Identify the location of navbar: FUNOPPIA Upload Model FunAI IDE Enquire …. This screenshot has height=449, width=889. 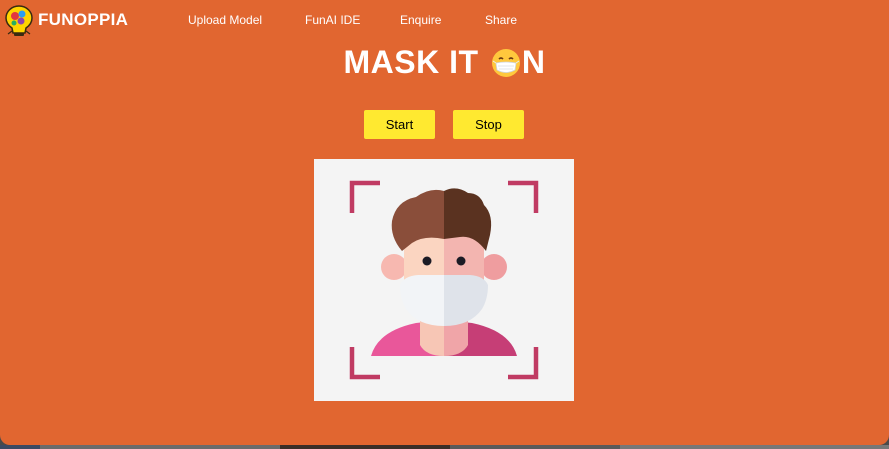
(444, 21).